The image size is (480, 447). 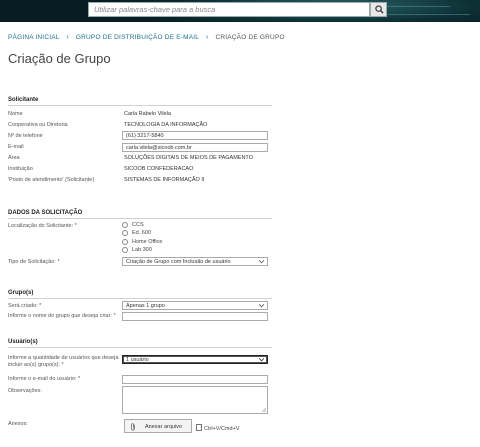 What do you see at coordinates (25, 136) in the screenshot?
I see `telefone-label: Nº de telefone` at bounding box center [25, 136].